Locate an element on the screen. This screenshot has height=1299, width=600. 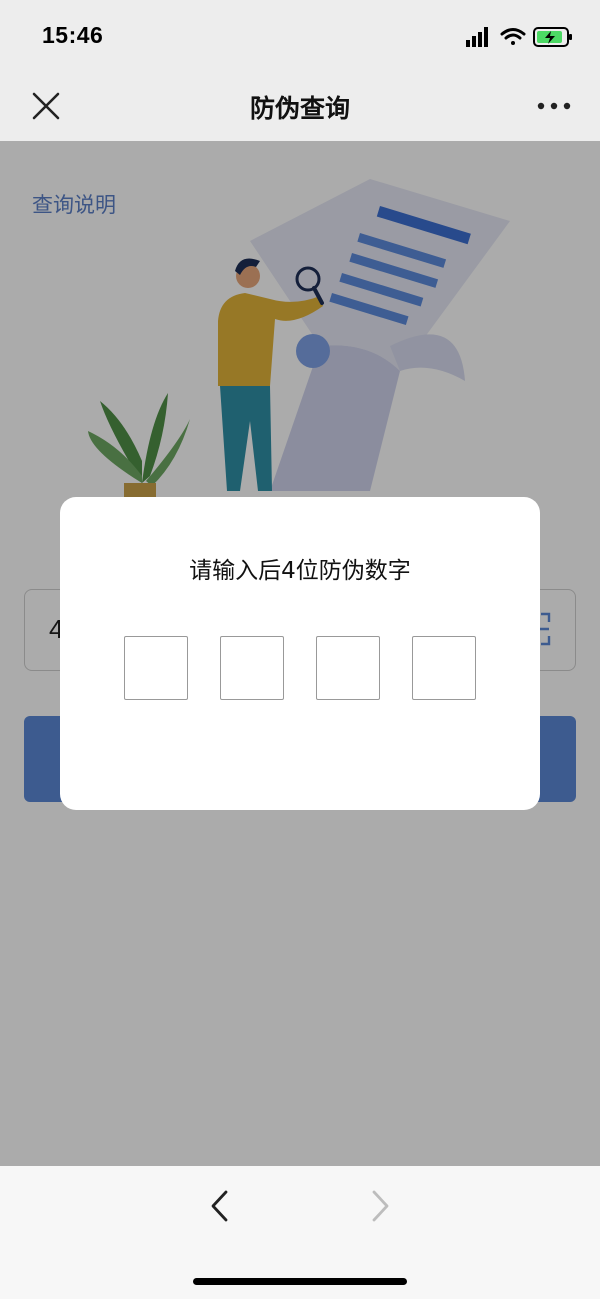
status-icons is located at coordinates (519, 37).